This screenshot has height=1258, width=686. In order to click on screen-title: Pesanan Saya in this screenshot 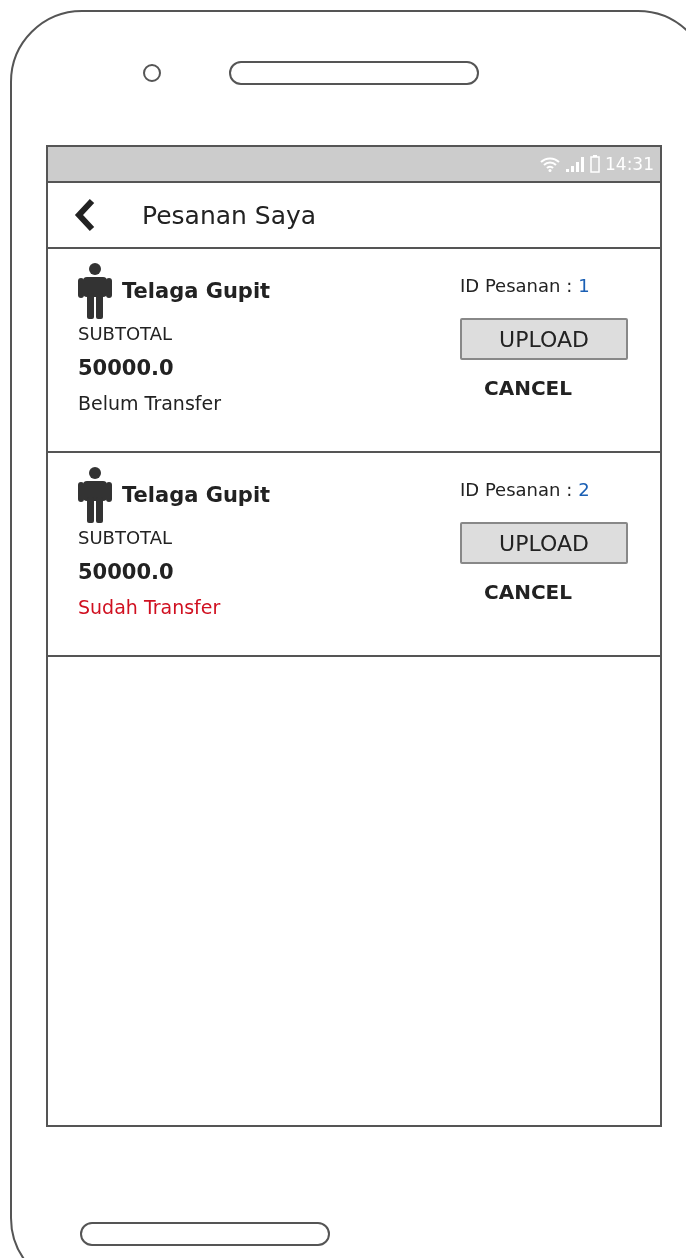, I will do `click(229, 215)`.